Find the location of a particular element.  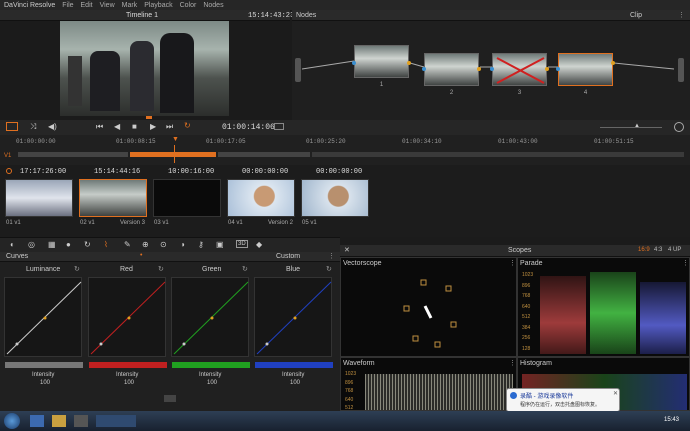

node-3-input-dot is located at coordinates (492, 69).